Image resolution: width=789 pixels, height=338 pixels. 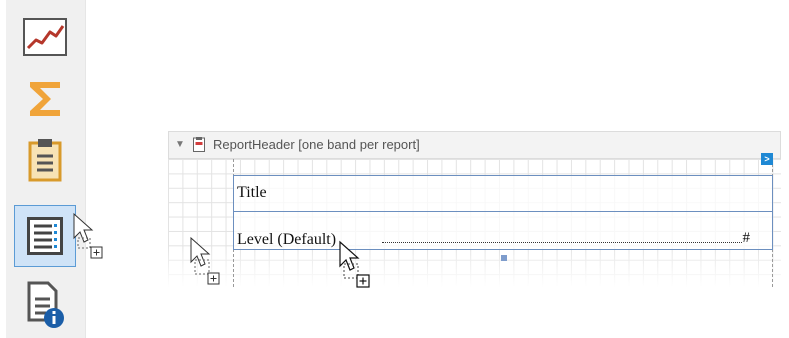 I want to click on summary-tool, so click(x=45, y=99).